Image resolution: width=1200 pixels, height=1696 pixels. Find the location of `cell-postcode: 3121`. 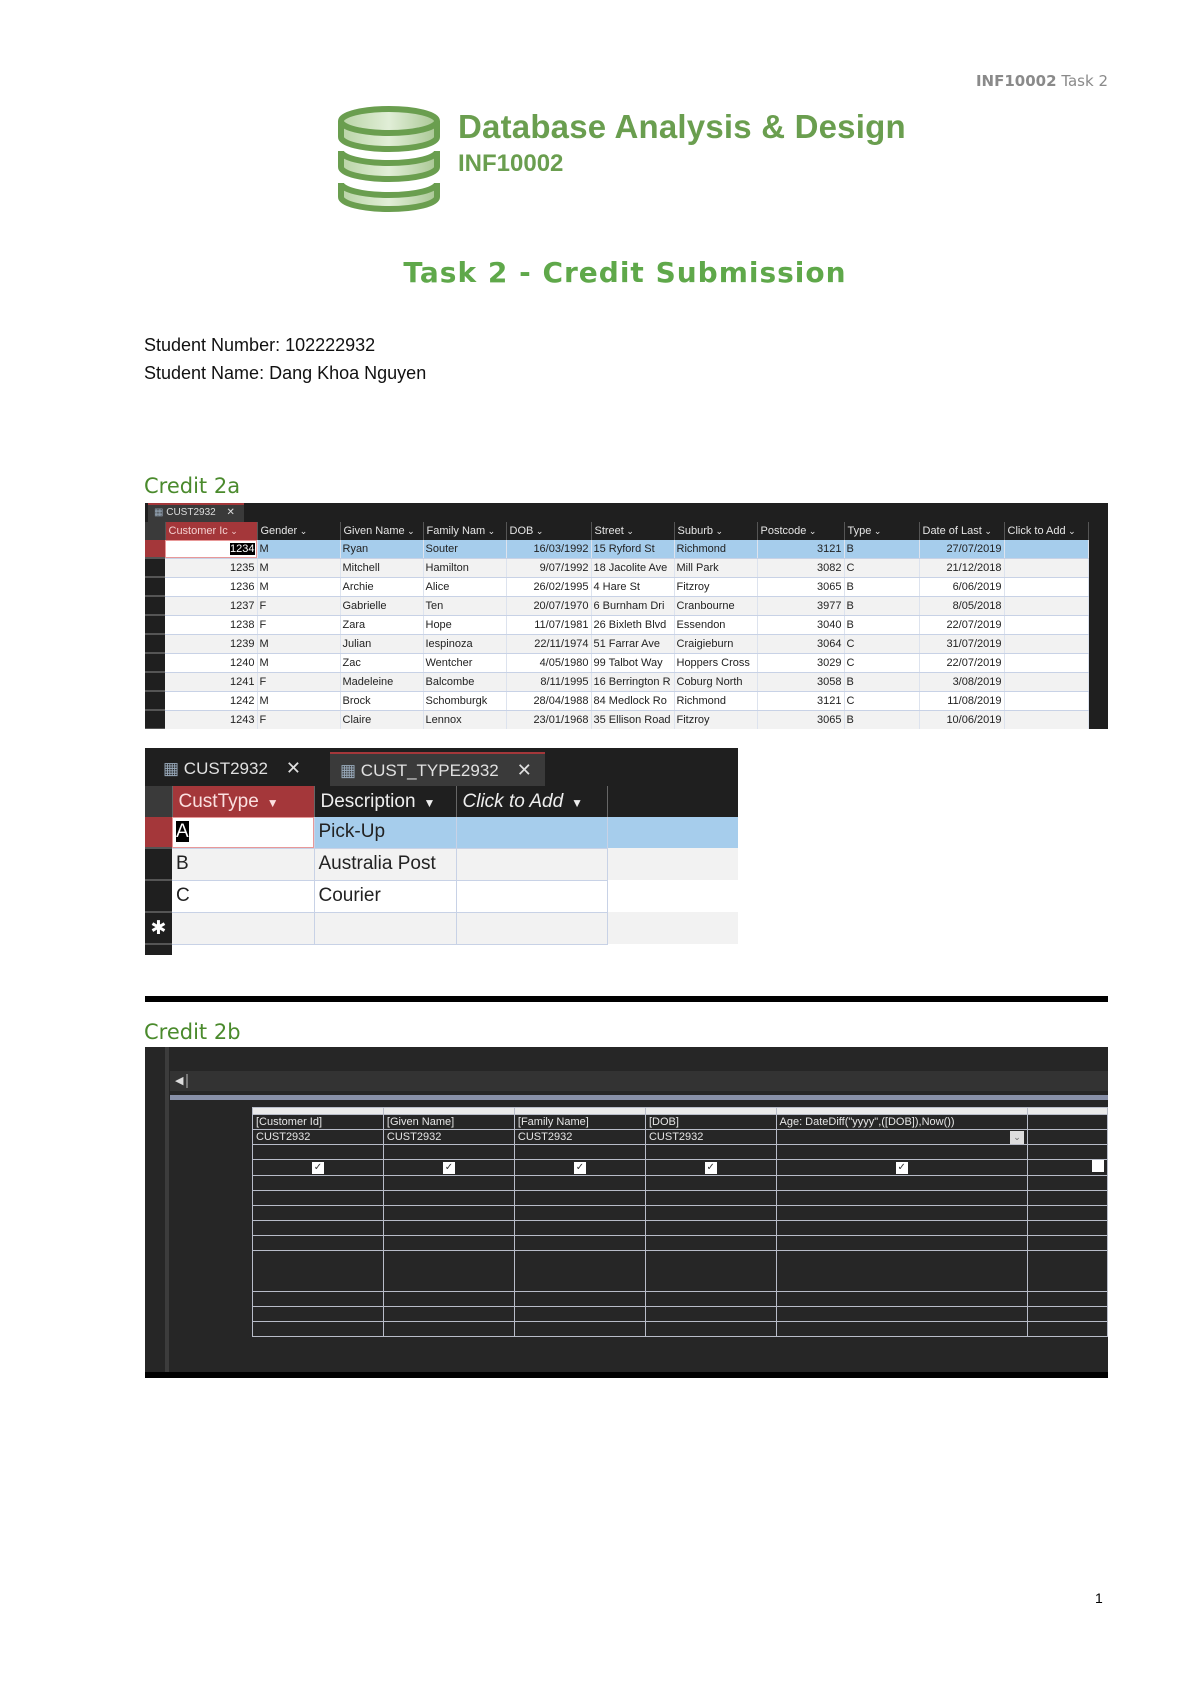

cell-postcode: 3121 is located at coordinates (801, 549).